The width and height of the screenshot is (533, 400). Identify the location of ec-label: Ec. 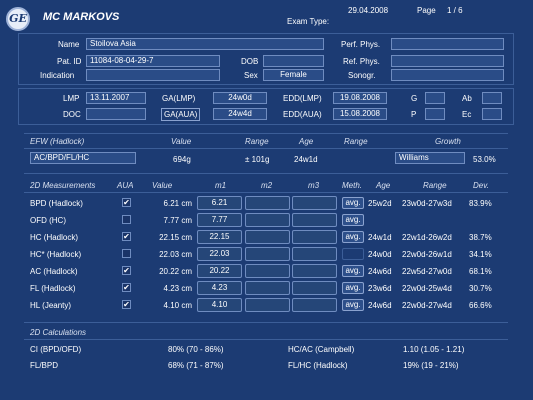
(467, 114).